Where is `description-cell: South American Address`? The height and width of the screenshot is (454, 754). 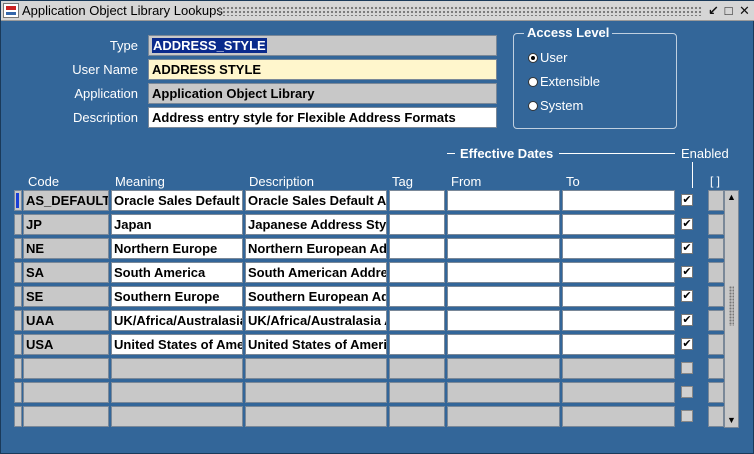
description-cell: South American Address is located at coordinates (316, 272).